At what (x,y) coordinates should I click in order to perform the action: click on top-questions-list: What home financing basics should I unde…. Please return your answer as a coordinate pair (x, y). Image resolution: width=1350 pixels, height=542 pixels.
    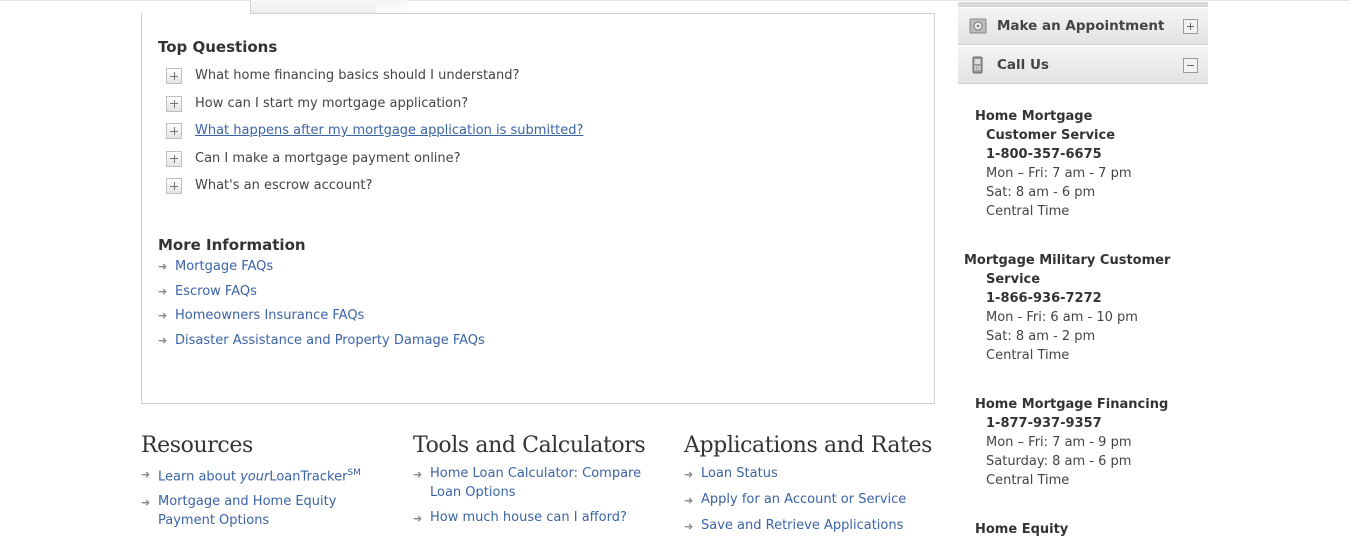
    Looking at the image, I should click on (374, 136).